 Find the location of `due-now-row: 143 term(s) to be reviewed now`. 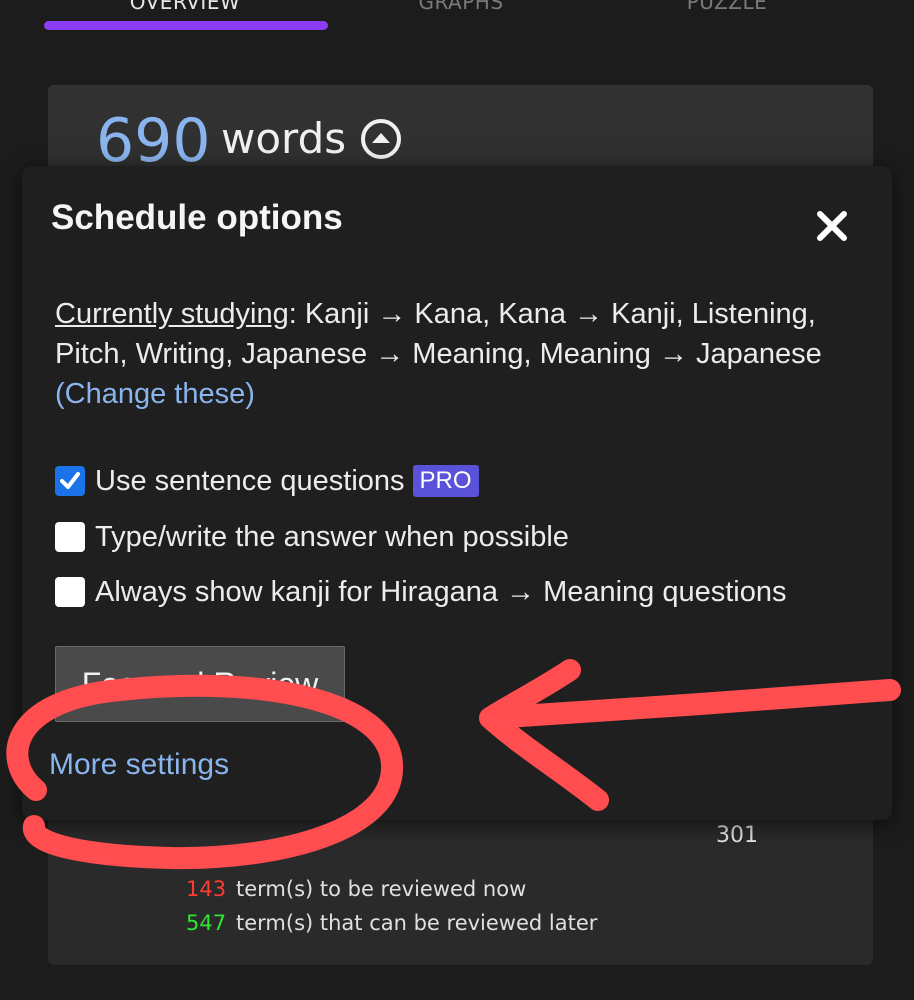

due-now-row: 143 term(s) to be reviewed now is located at coordinates (356, 889).